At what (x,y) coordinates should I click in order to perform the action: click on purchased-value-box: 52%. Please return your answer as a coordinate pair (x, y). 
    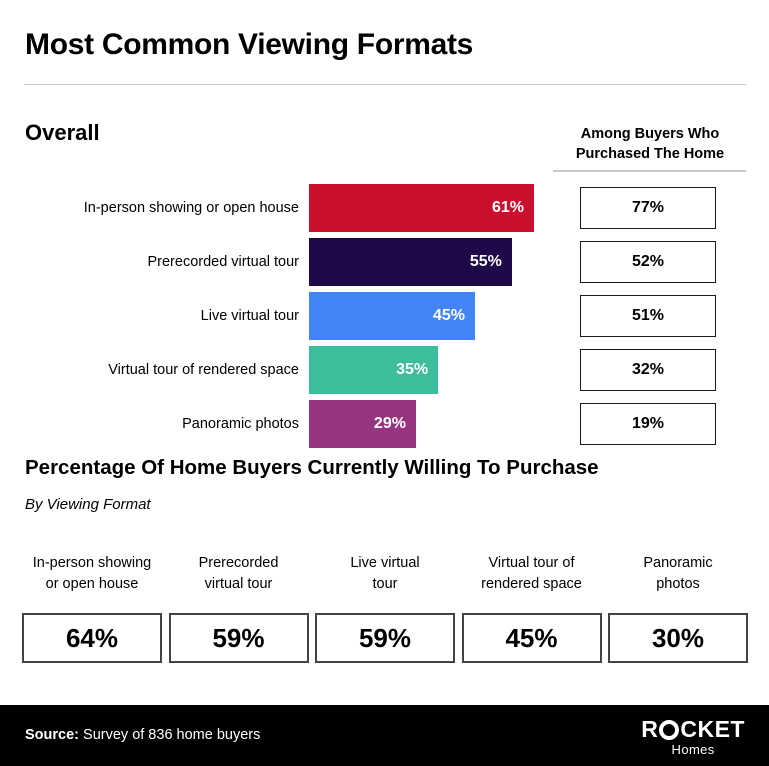
    Looking at the image, I should click on (648, 262).